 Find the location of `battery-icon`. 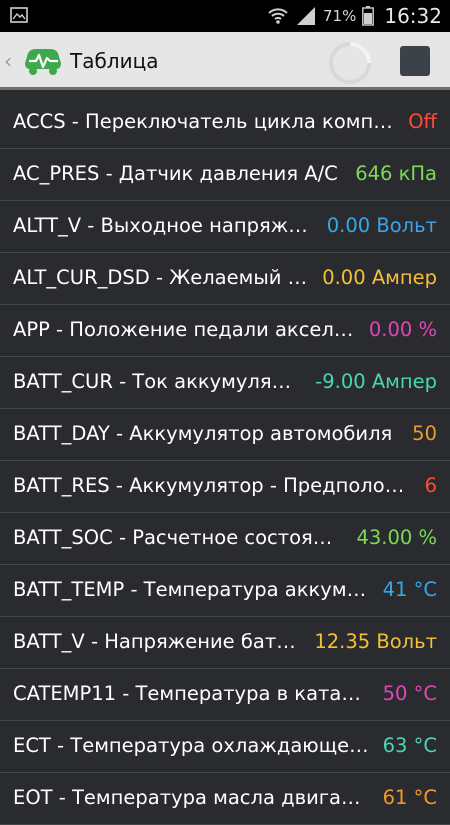

battery-icon is located at coordinates (368, 16).